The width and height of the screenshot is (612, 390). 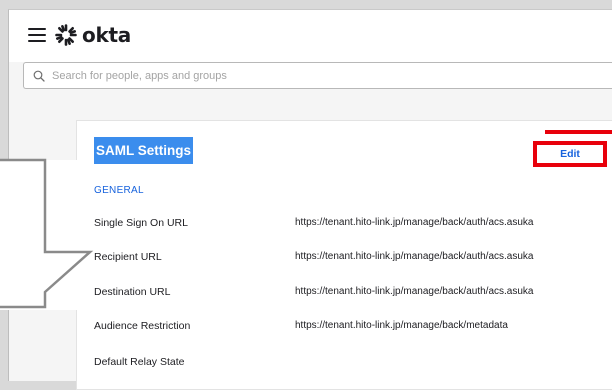 I want to click on okta-logo: okta, so click(x=93, y=35).